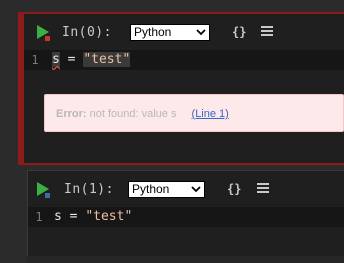  I want to click on error-badge-icon, so click(47, 38).